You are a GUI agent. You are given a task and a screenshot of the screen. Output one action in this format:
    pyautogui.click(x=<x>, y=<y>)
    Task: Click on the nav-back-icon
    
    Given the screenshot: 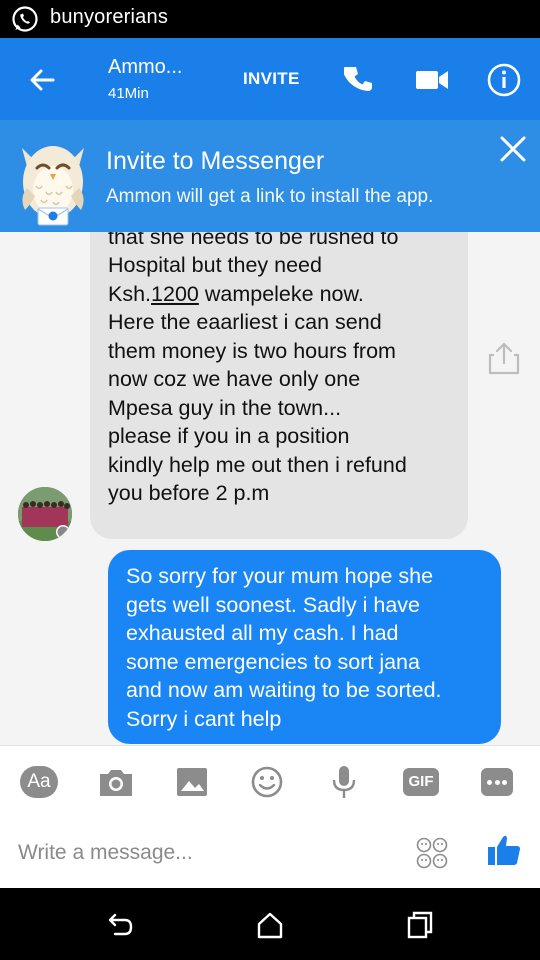 What is the action you would take?
    pyautogui.click(x=120, y=925)
    